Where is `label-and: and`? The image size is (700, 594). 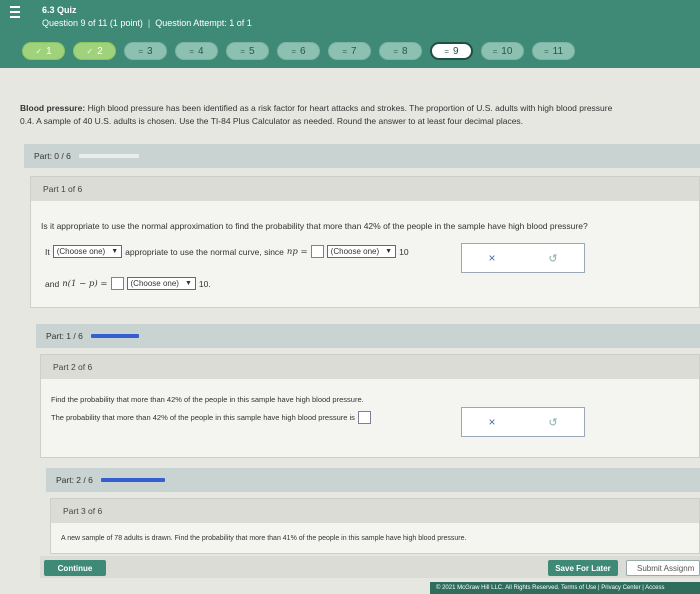 label-and: and is located at coordinates (52, 283).